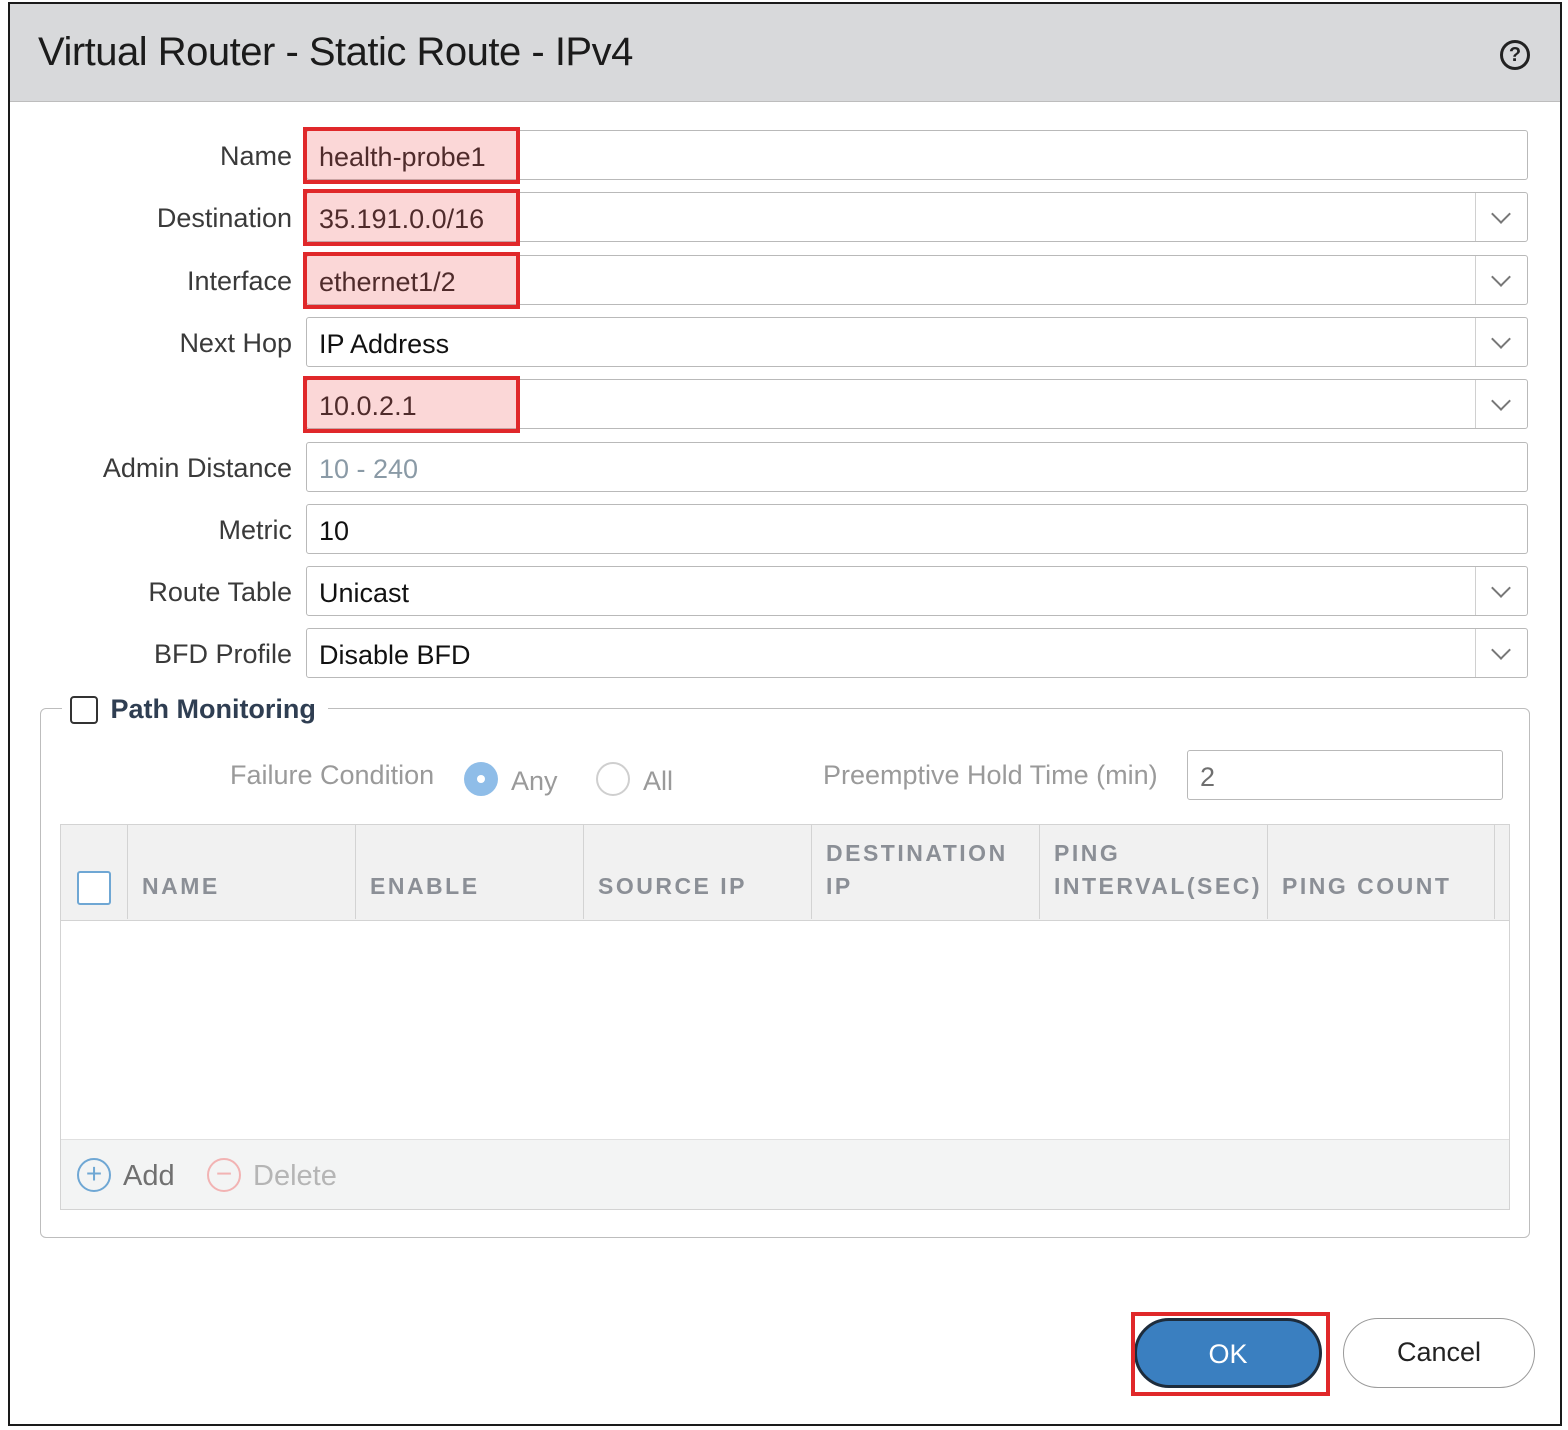 This screenshot has height=1430, width=1568. I want to click on route-table-select: Unicast, so click(917, 591).